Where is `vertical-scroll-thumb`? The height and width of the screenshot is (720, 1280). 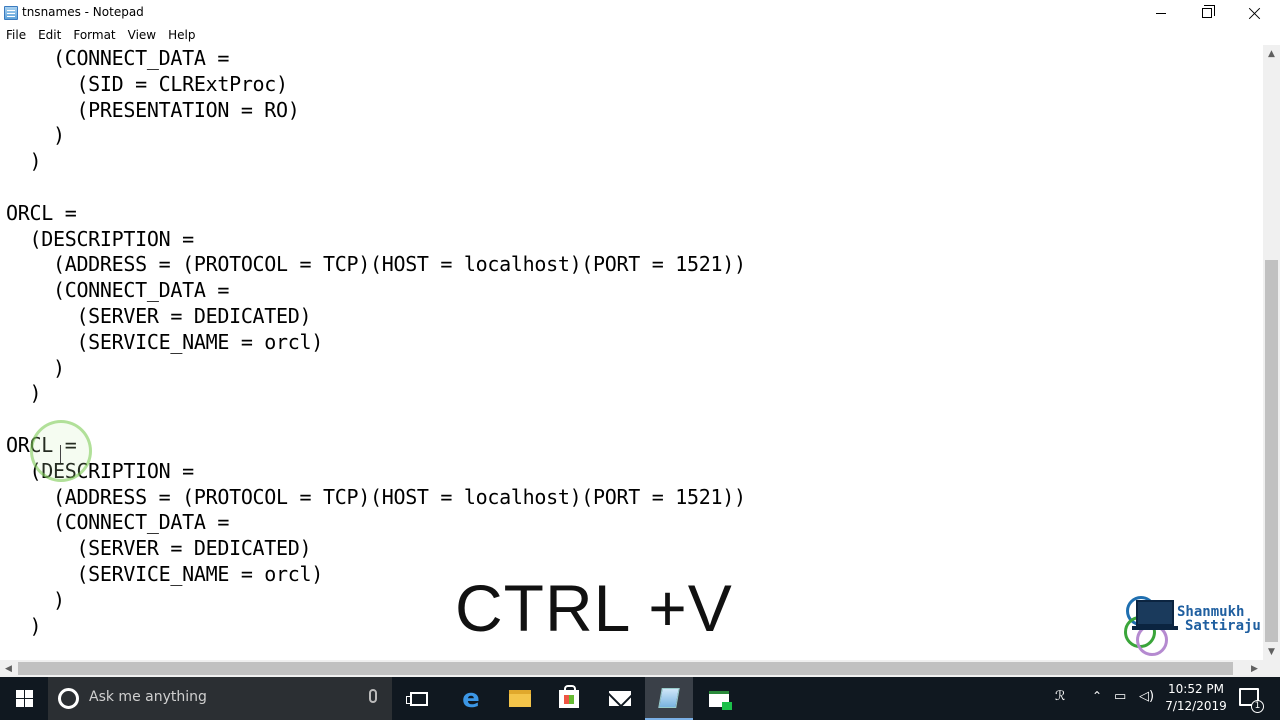
vertical-scroll-thumb is located at coordinates (1271, 451).